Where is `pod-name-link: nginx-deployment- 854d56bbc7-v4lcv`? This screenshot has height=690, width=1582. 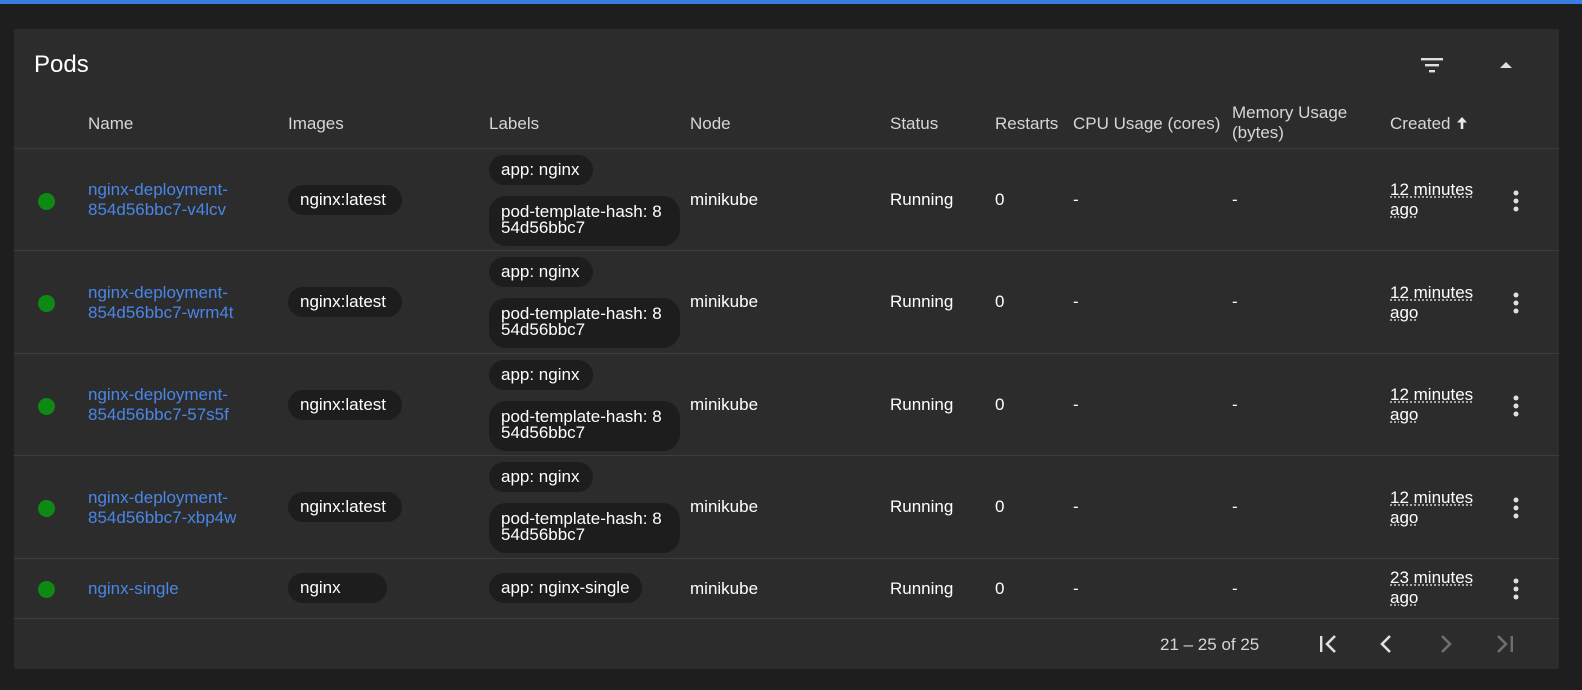
pod-name-link: nginx-deployment- 854d56bbc7-v4lcv is located at coordinates (158, 200).